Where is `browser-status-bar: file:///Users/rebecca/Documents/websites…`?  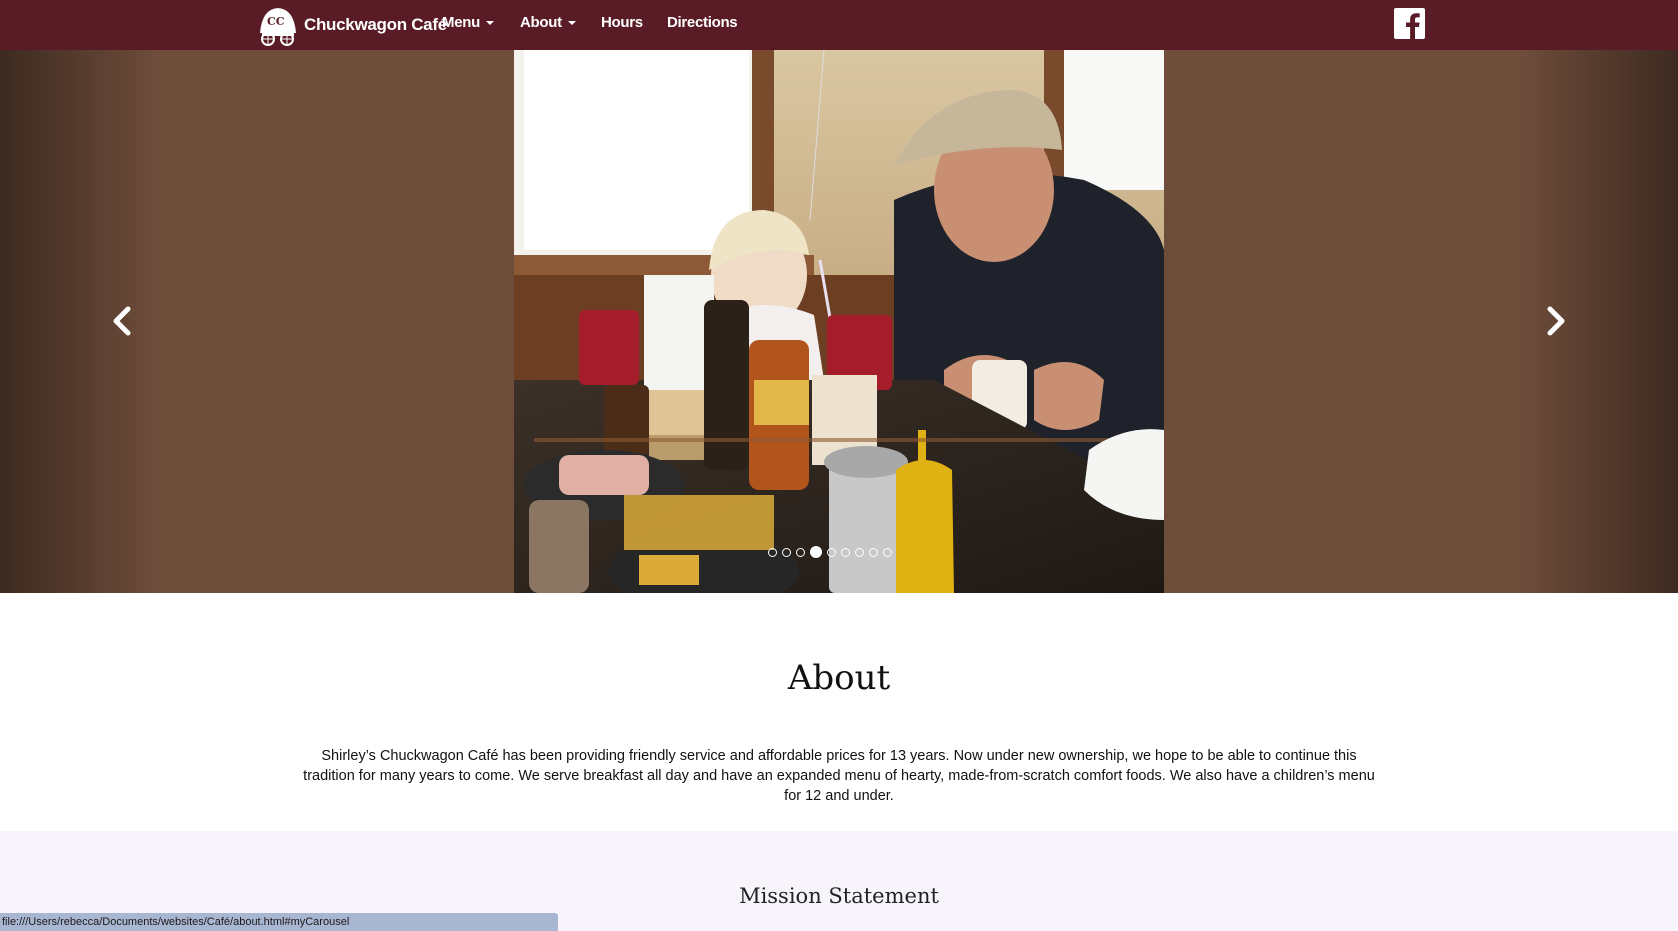 browser-status-bar: file:///Users/rebecca/Documents/websites… is located at coordinates (279, 922).